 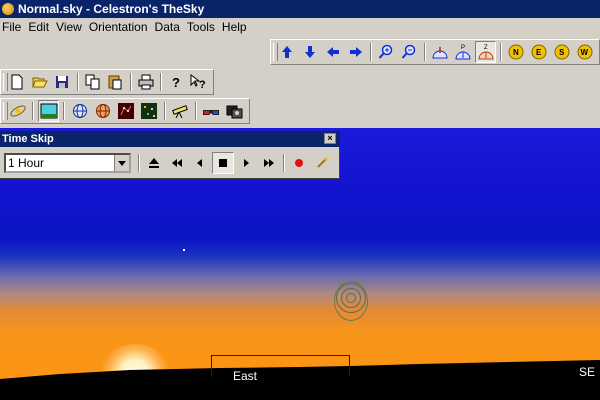 I want to click on open-folder-icon, so click(x=40, y=82).